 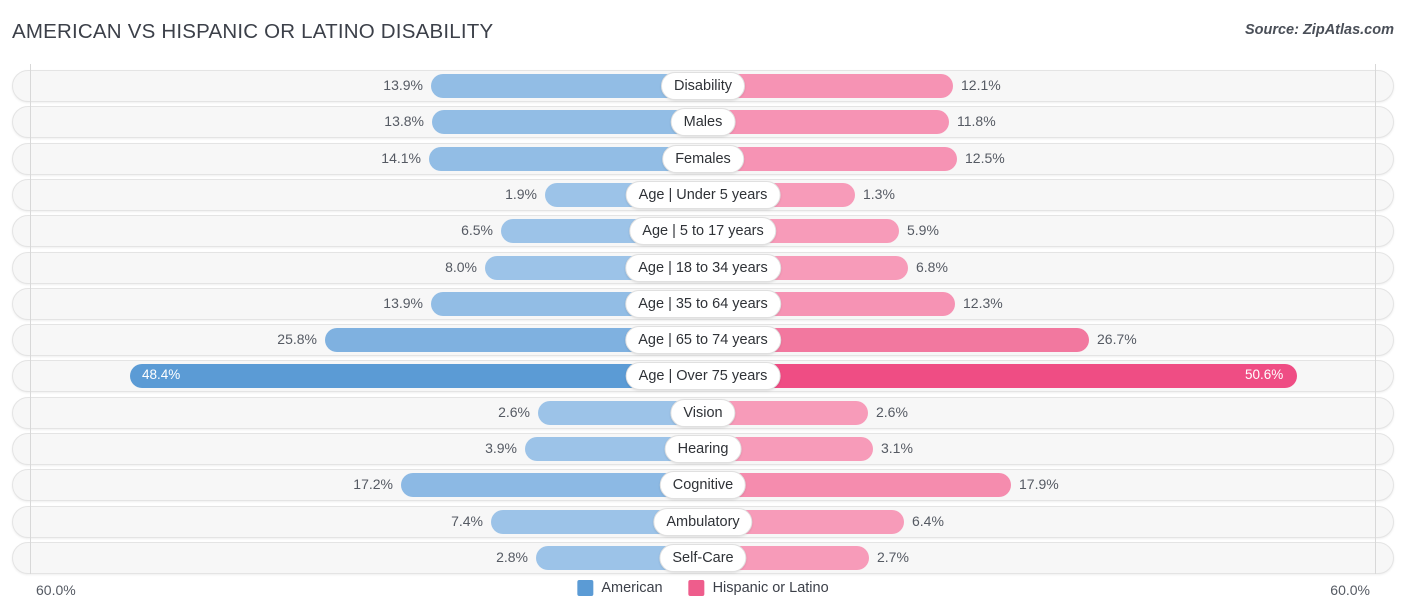 What do you see at coordinates (1117, 339) in the screenshot?
I see `value-label-hispanic-or-latino: 26.7%` at bounding box center [1117, 339].